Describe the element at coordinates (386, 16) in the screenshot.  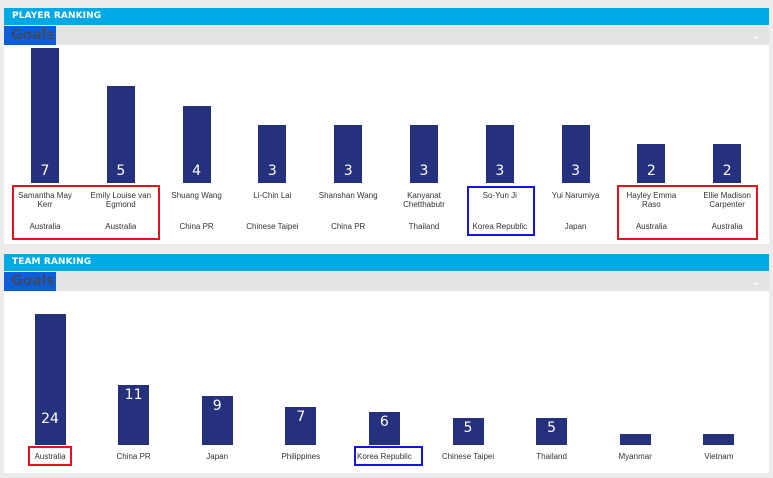
I see `player-ranking-header: PLAYER RANKING` at that location.